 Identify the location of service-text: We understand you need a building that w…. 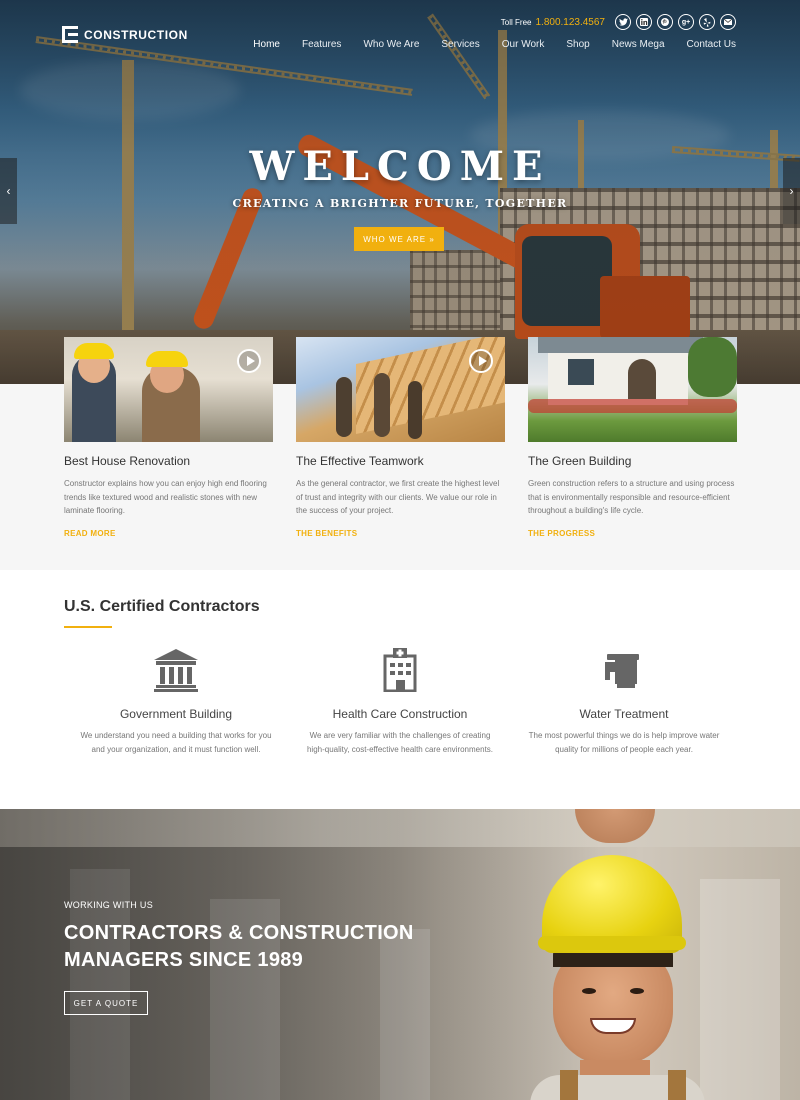
(176, 742).